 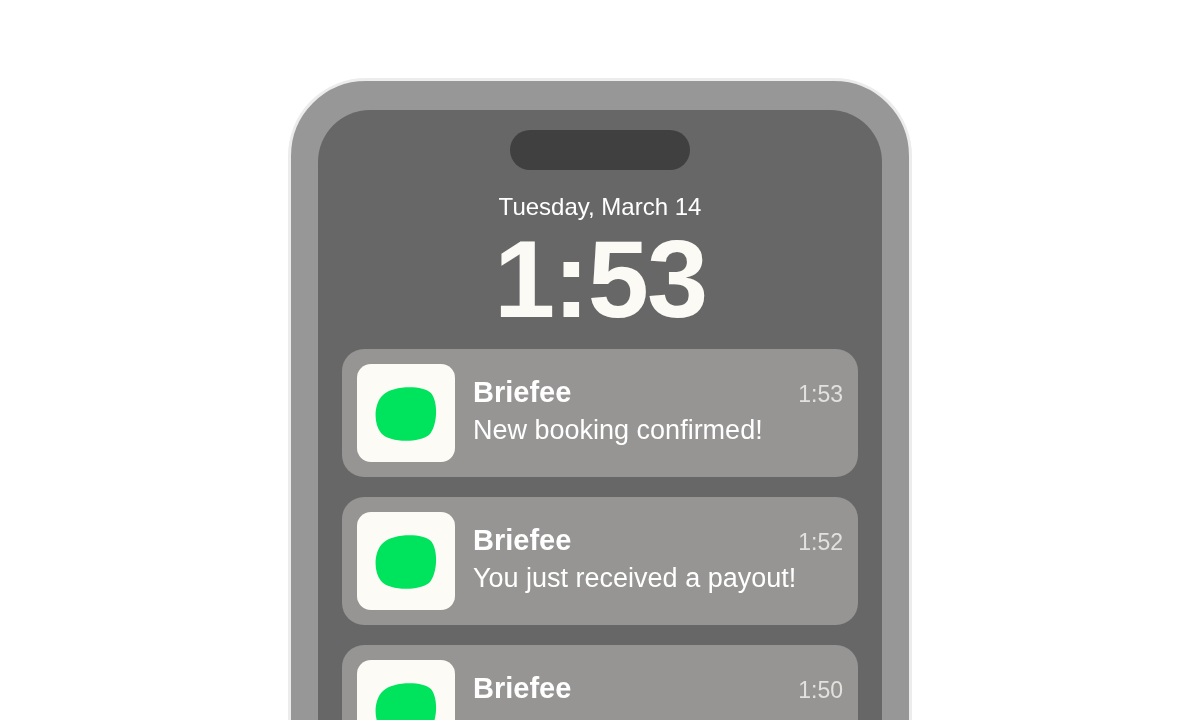 I want to click on notification-card: Briefee 1:53 New booking confirmed!, so click(x=600, y=413).